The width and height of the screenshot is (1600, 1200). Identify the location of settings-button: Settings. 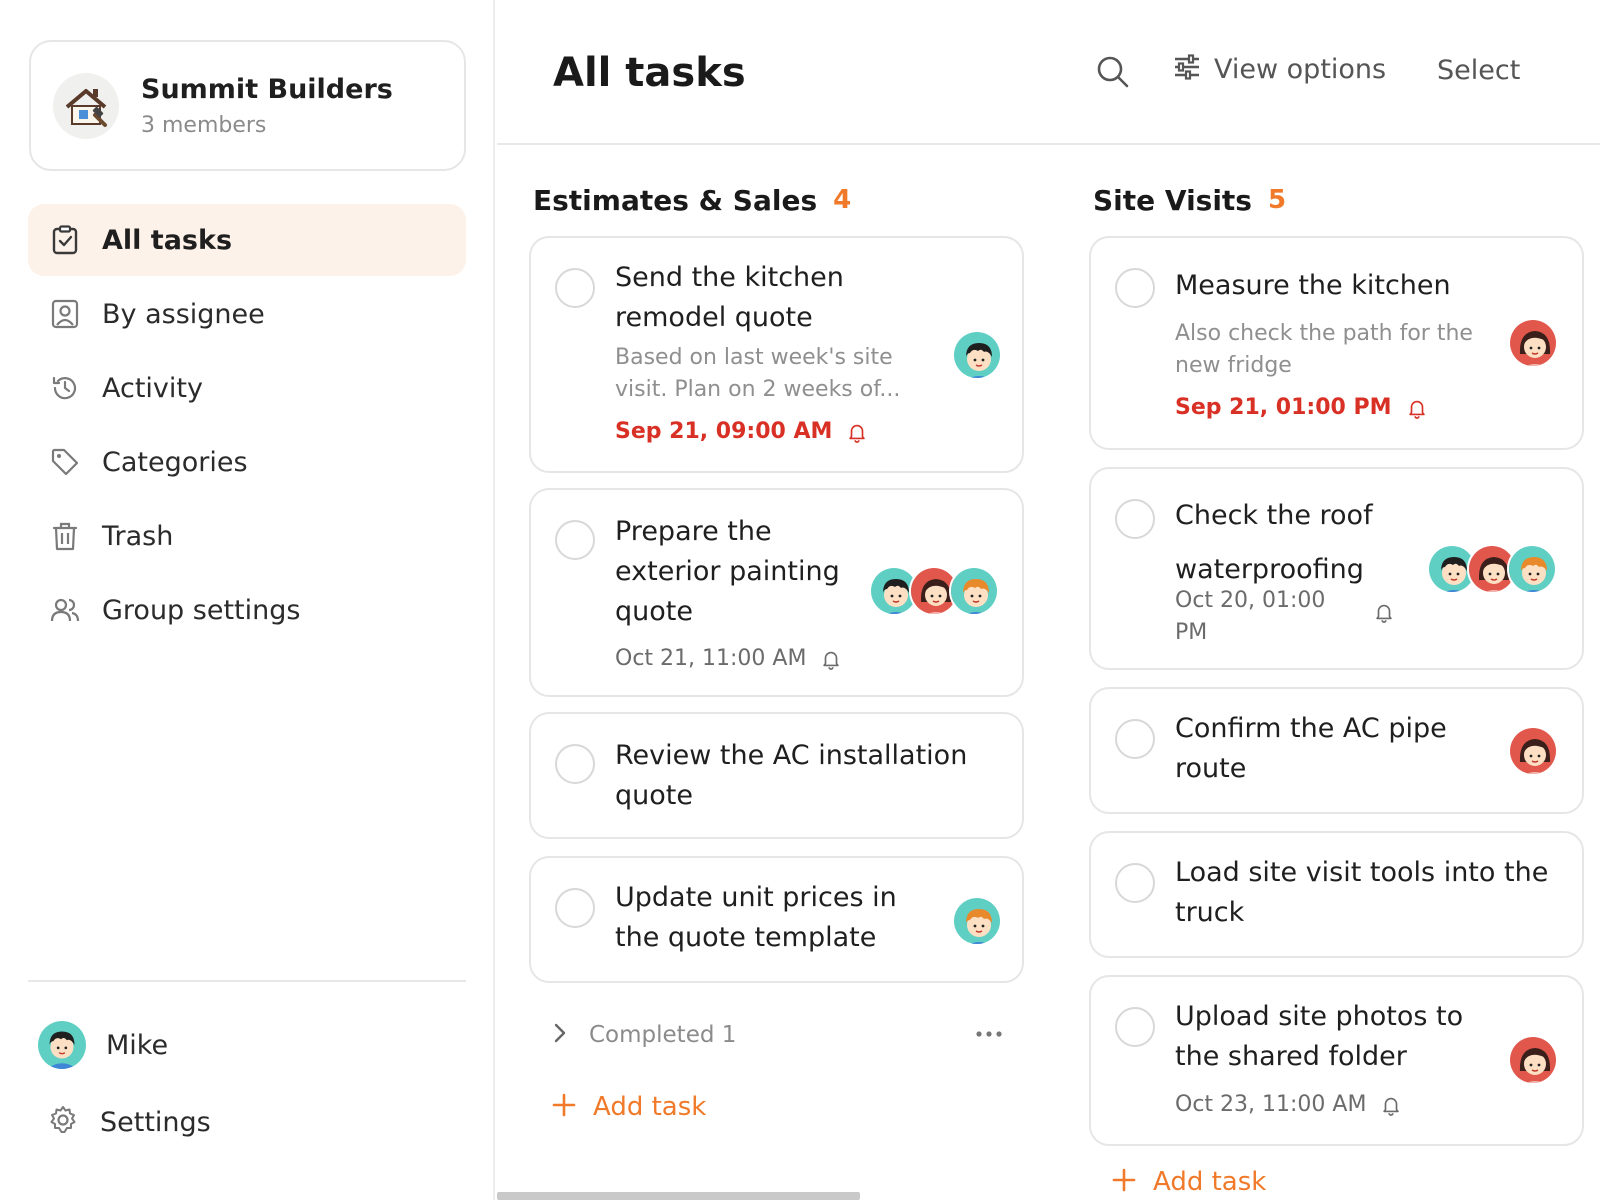
(129, 1122).